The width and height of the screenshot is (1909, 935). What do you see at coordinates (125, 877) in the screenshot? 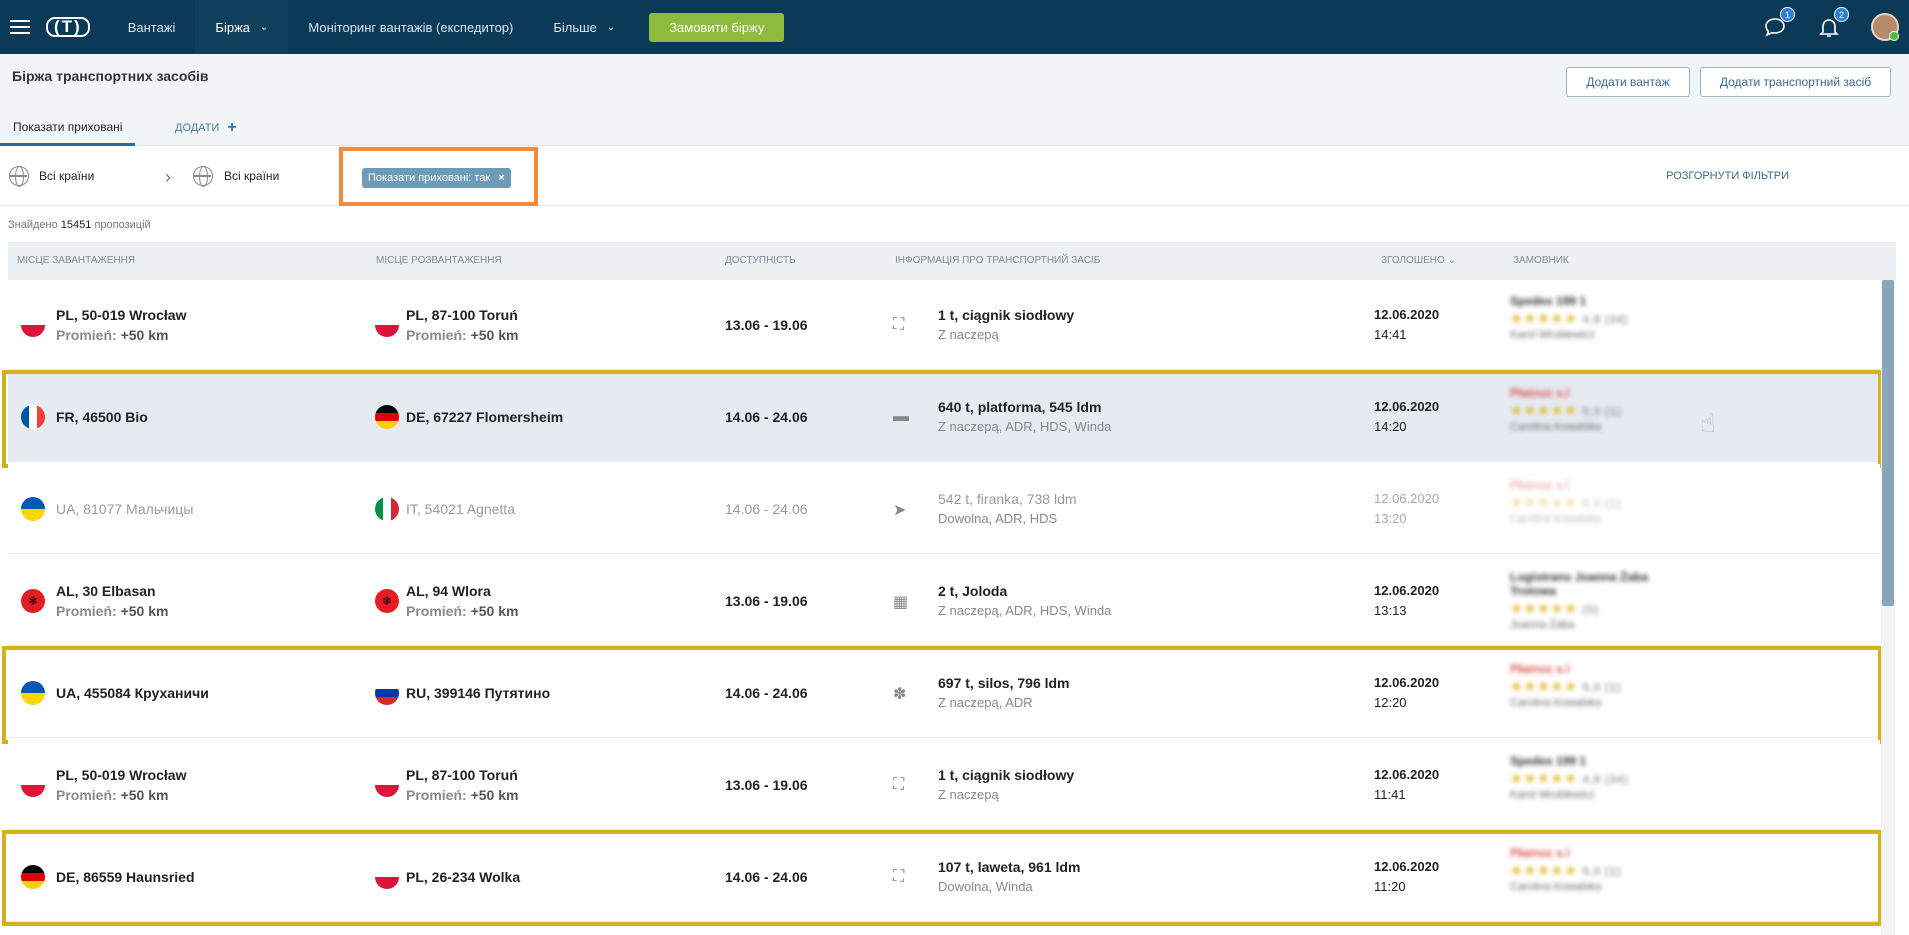
I see `loading-place: DE, 86559 Haunsried` at bounding box center [125, 877].